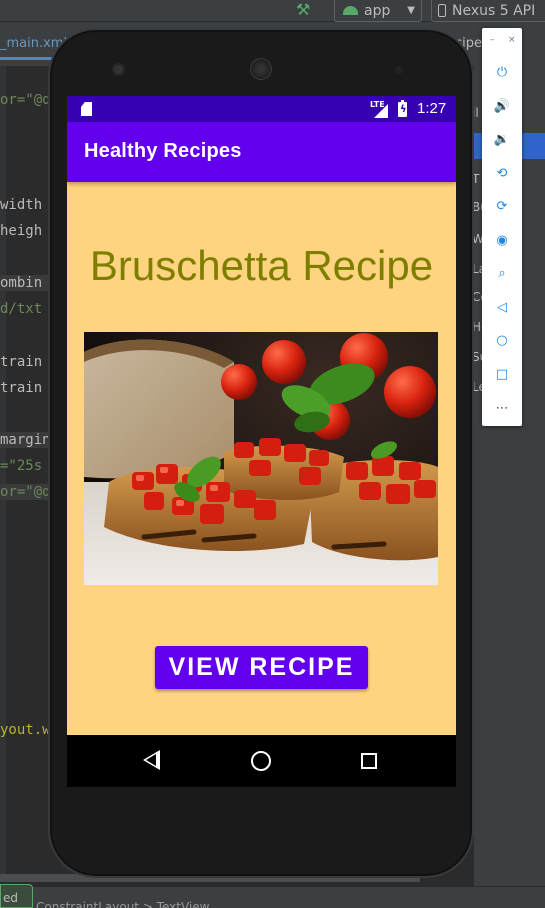 The width and height of the screenshot is (545, 908). I want to click on zoom-icon: ⌕, so click(502, 273).